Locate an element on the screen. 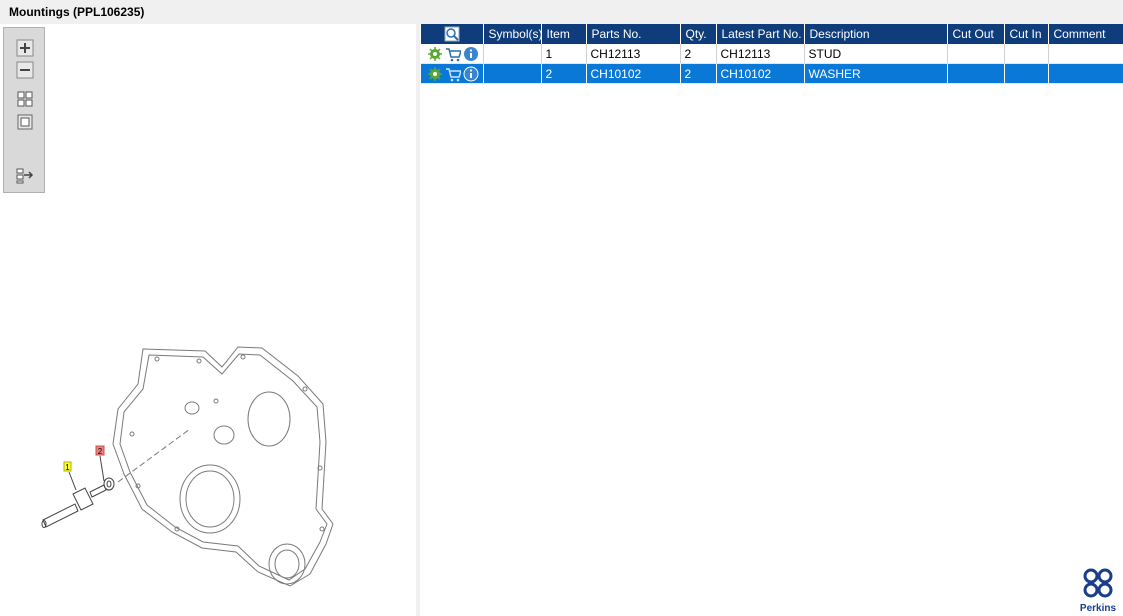 Image resolution: width=1123 pixels, height=616 pixels. window-title-bar: Mountings (PPL106235) is located at coordinates (561, 12).